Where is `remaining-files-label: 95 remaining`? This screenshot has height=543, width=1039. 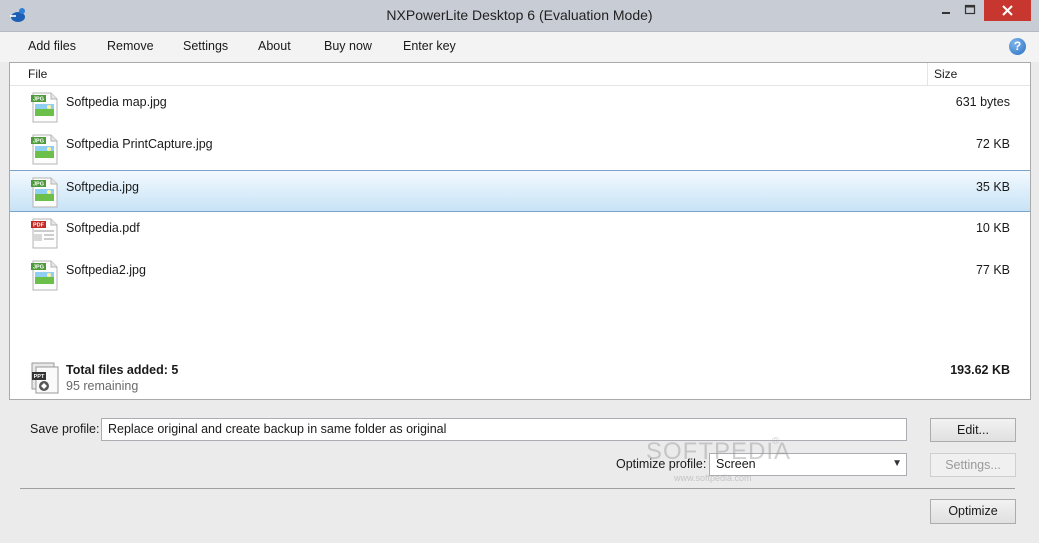
remaining-files-label: 95 remaining is located at coordinates (102, 386).